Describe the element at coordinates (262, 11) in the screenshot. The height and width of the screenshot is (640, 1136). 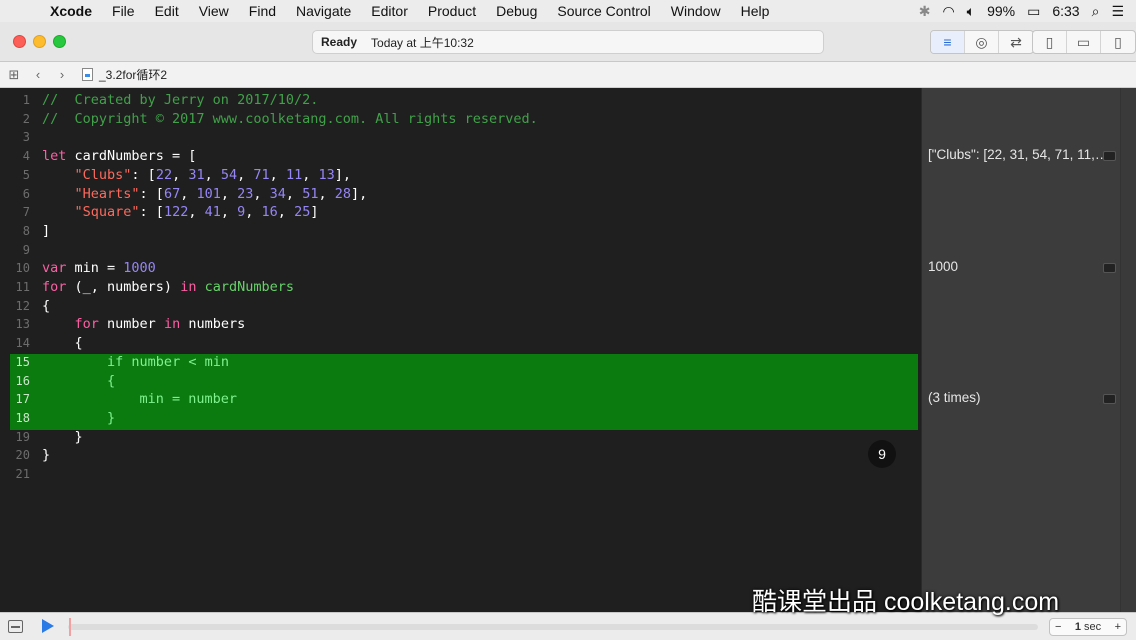
I see `menu-find: Find` at that location.